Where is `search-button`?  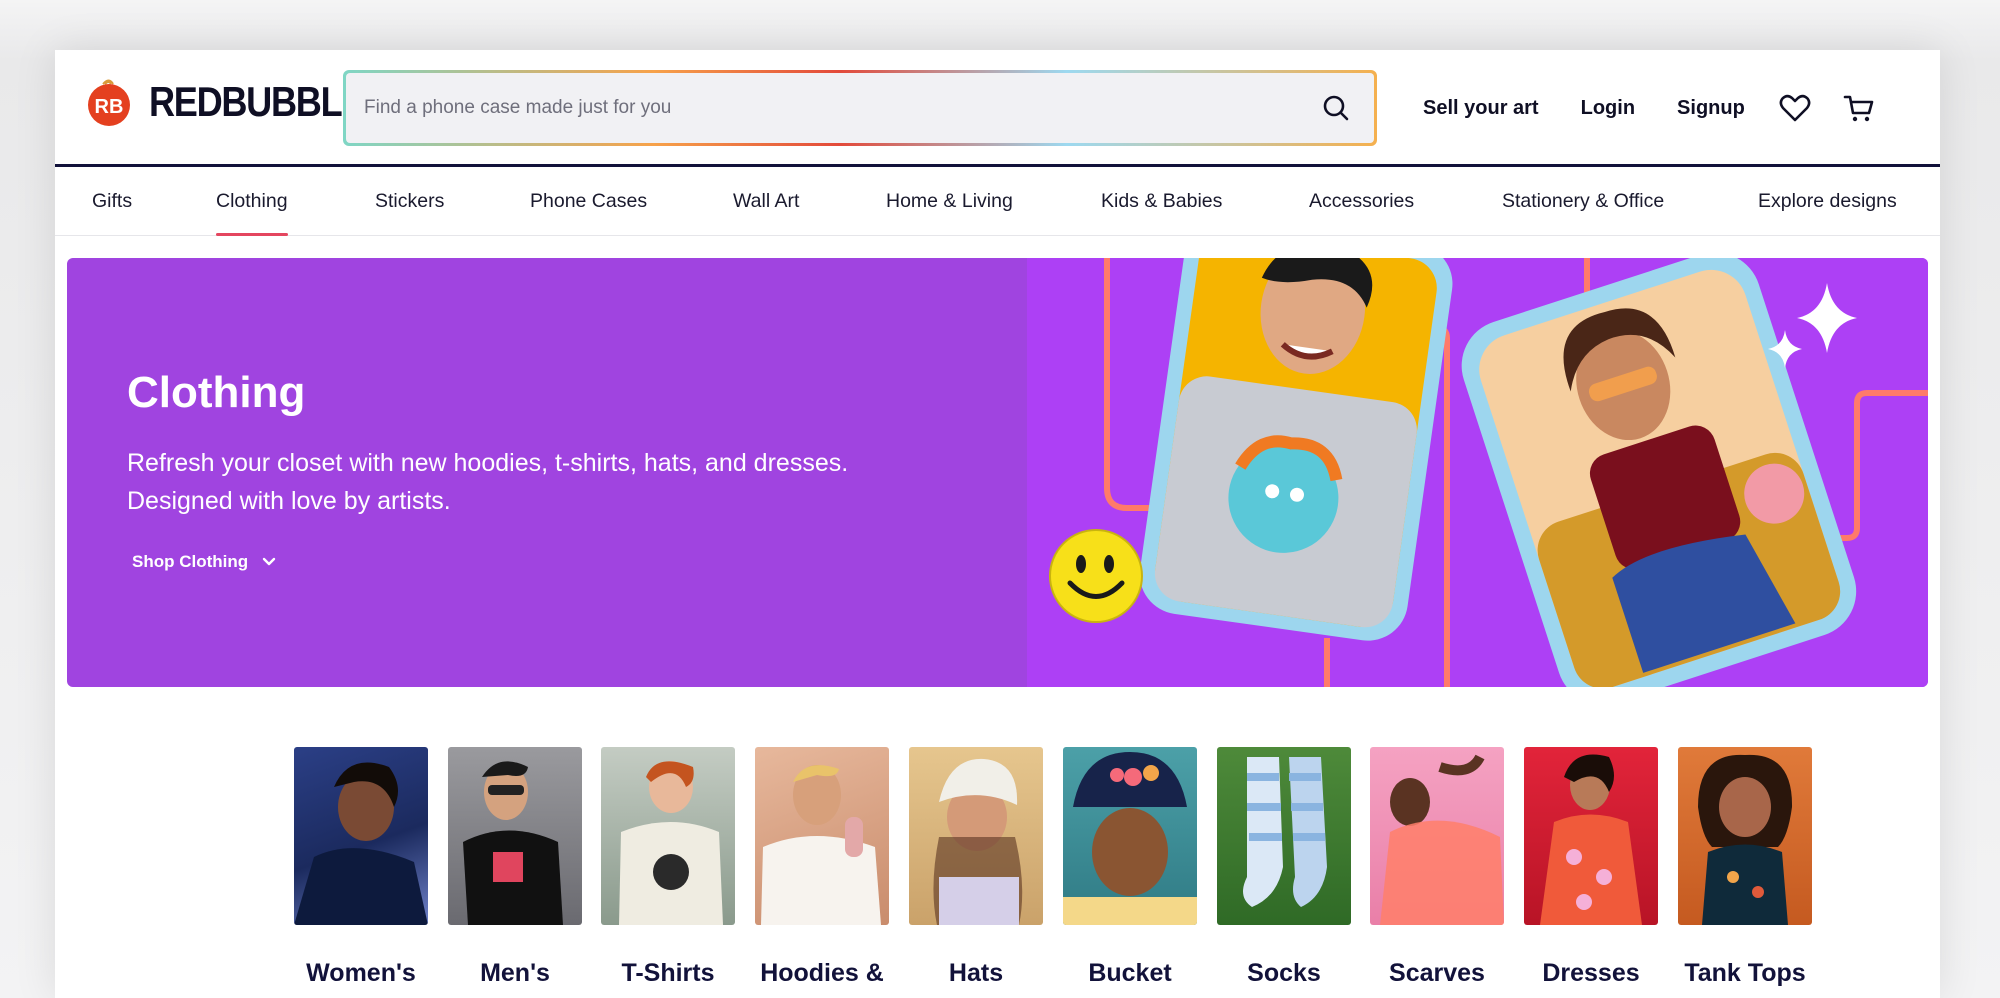 search-button is located at coordinates (1336, 108).